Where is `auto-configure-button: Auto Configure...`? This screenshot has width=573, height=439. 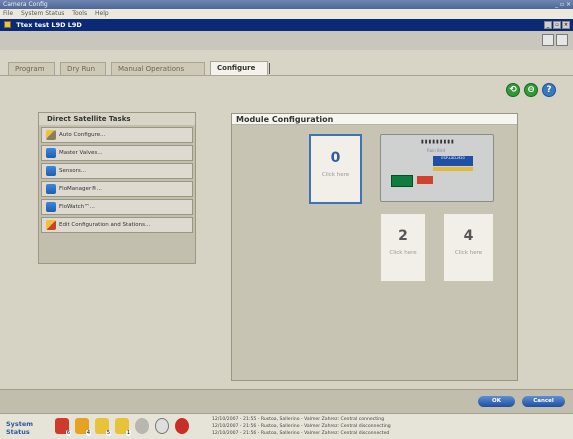 auto-configure-button: Auto Configure... is located at coordinates (117, 135).